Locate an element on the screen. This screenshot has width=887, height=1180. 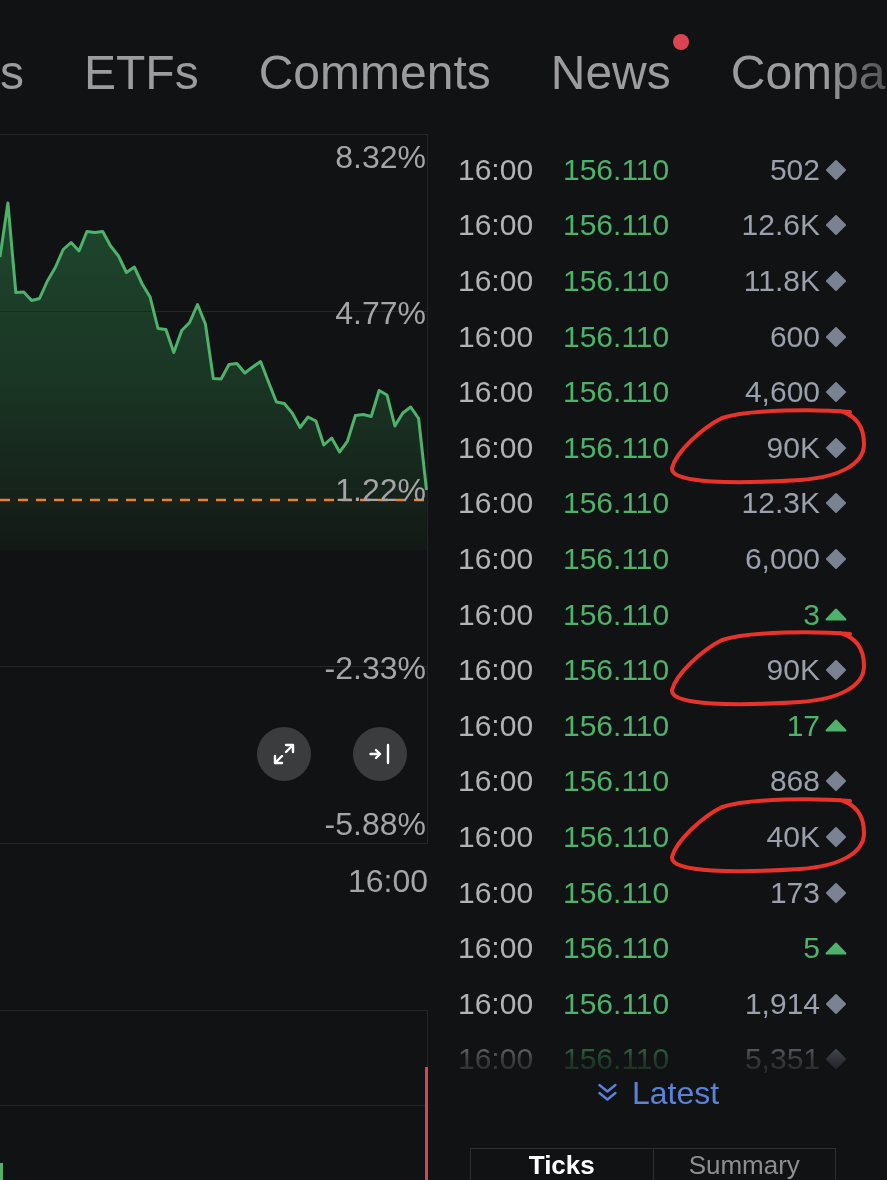
tick-volume: 12.6K is located at coordinates (780, 225).